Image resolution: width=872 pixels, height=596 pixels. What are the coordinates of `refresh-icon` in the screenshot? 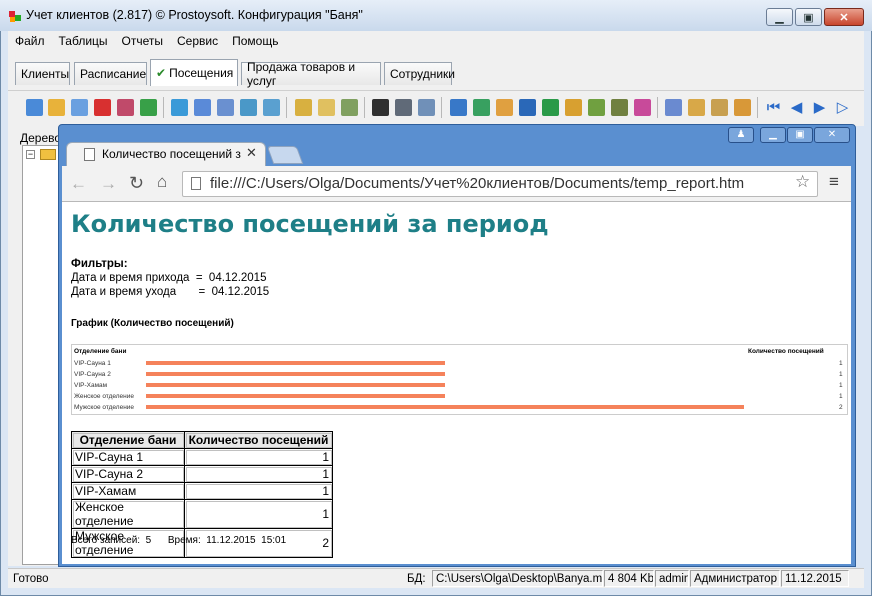 It's located at (148, 107).